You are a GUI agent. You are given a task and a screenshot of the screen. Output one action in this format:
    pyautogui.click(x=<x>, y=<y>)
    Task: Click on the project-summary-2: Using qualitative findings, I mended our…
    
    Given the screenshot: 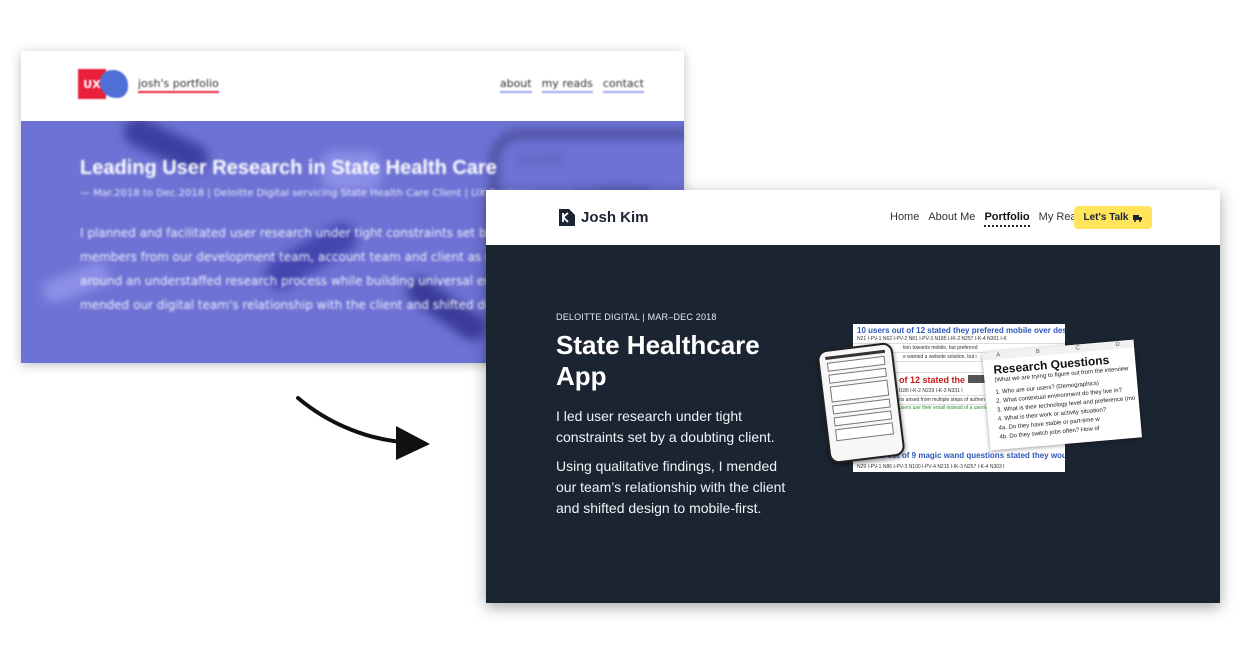 What is the action you would take?
    pyautogui.click(x=671, y=487)
    